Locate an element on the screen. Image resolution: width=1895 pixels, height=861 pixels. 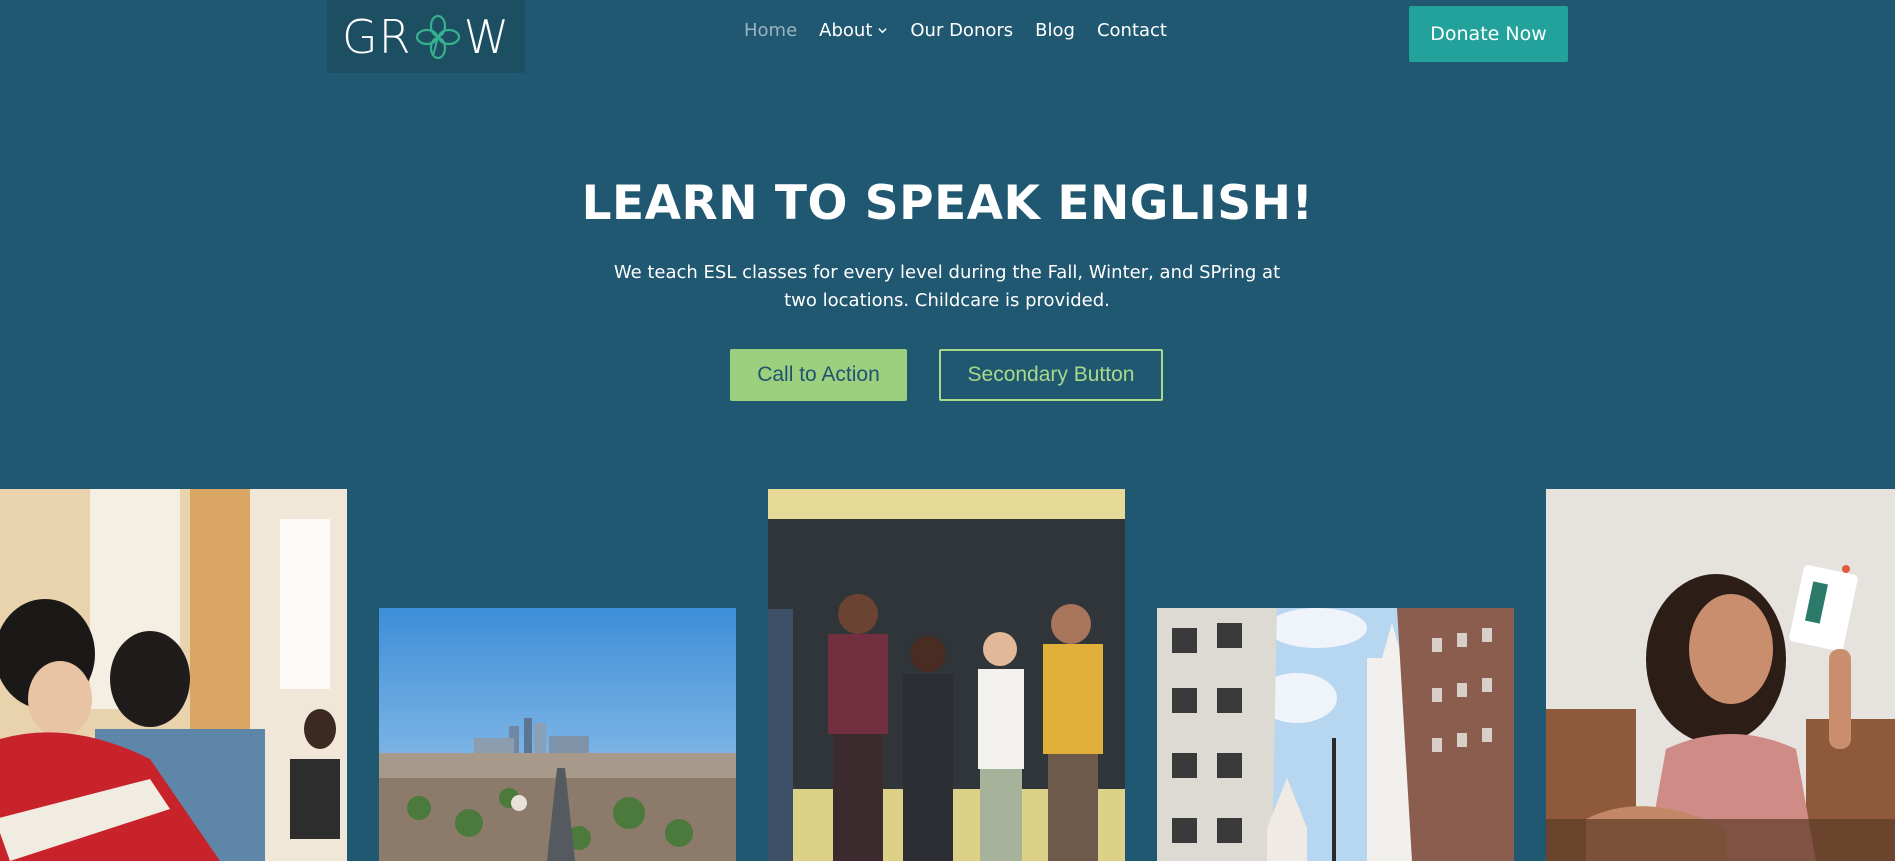
main-nav: Home About Our Donors Blog Contact is located at coordinates (955, 30).